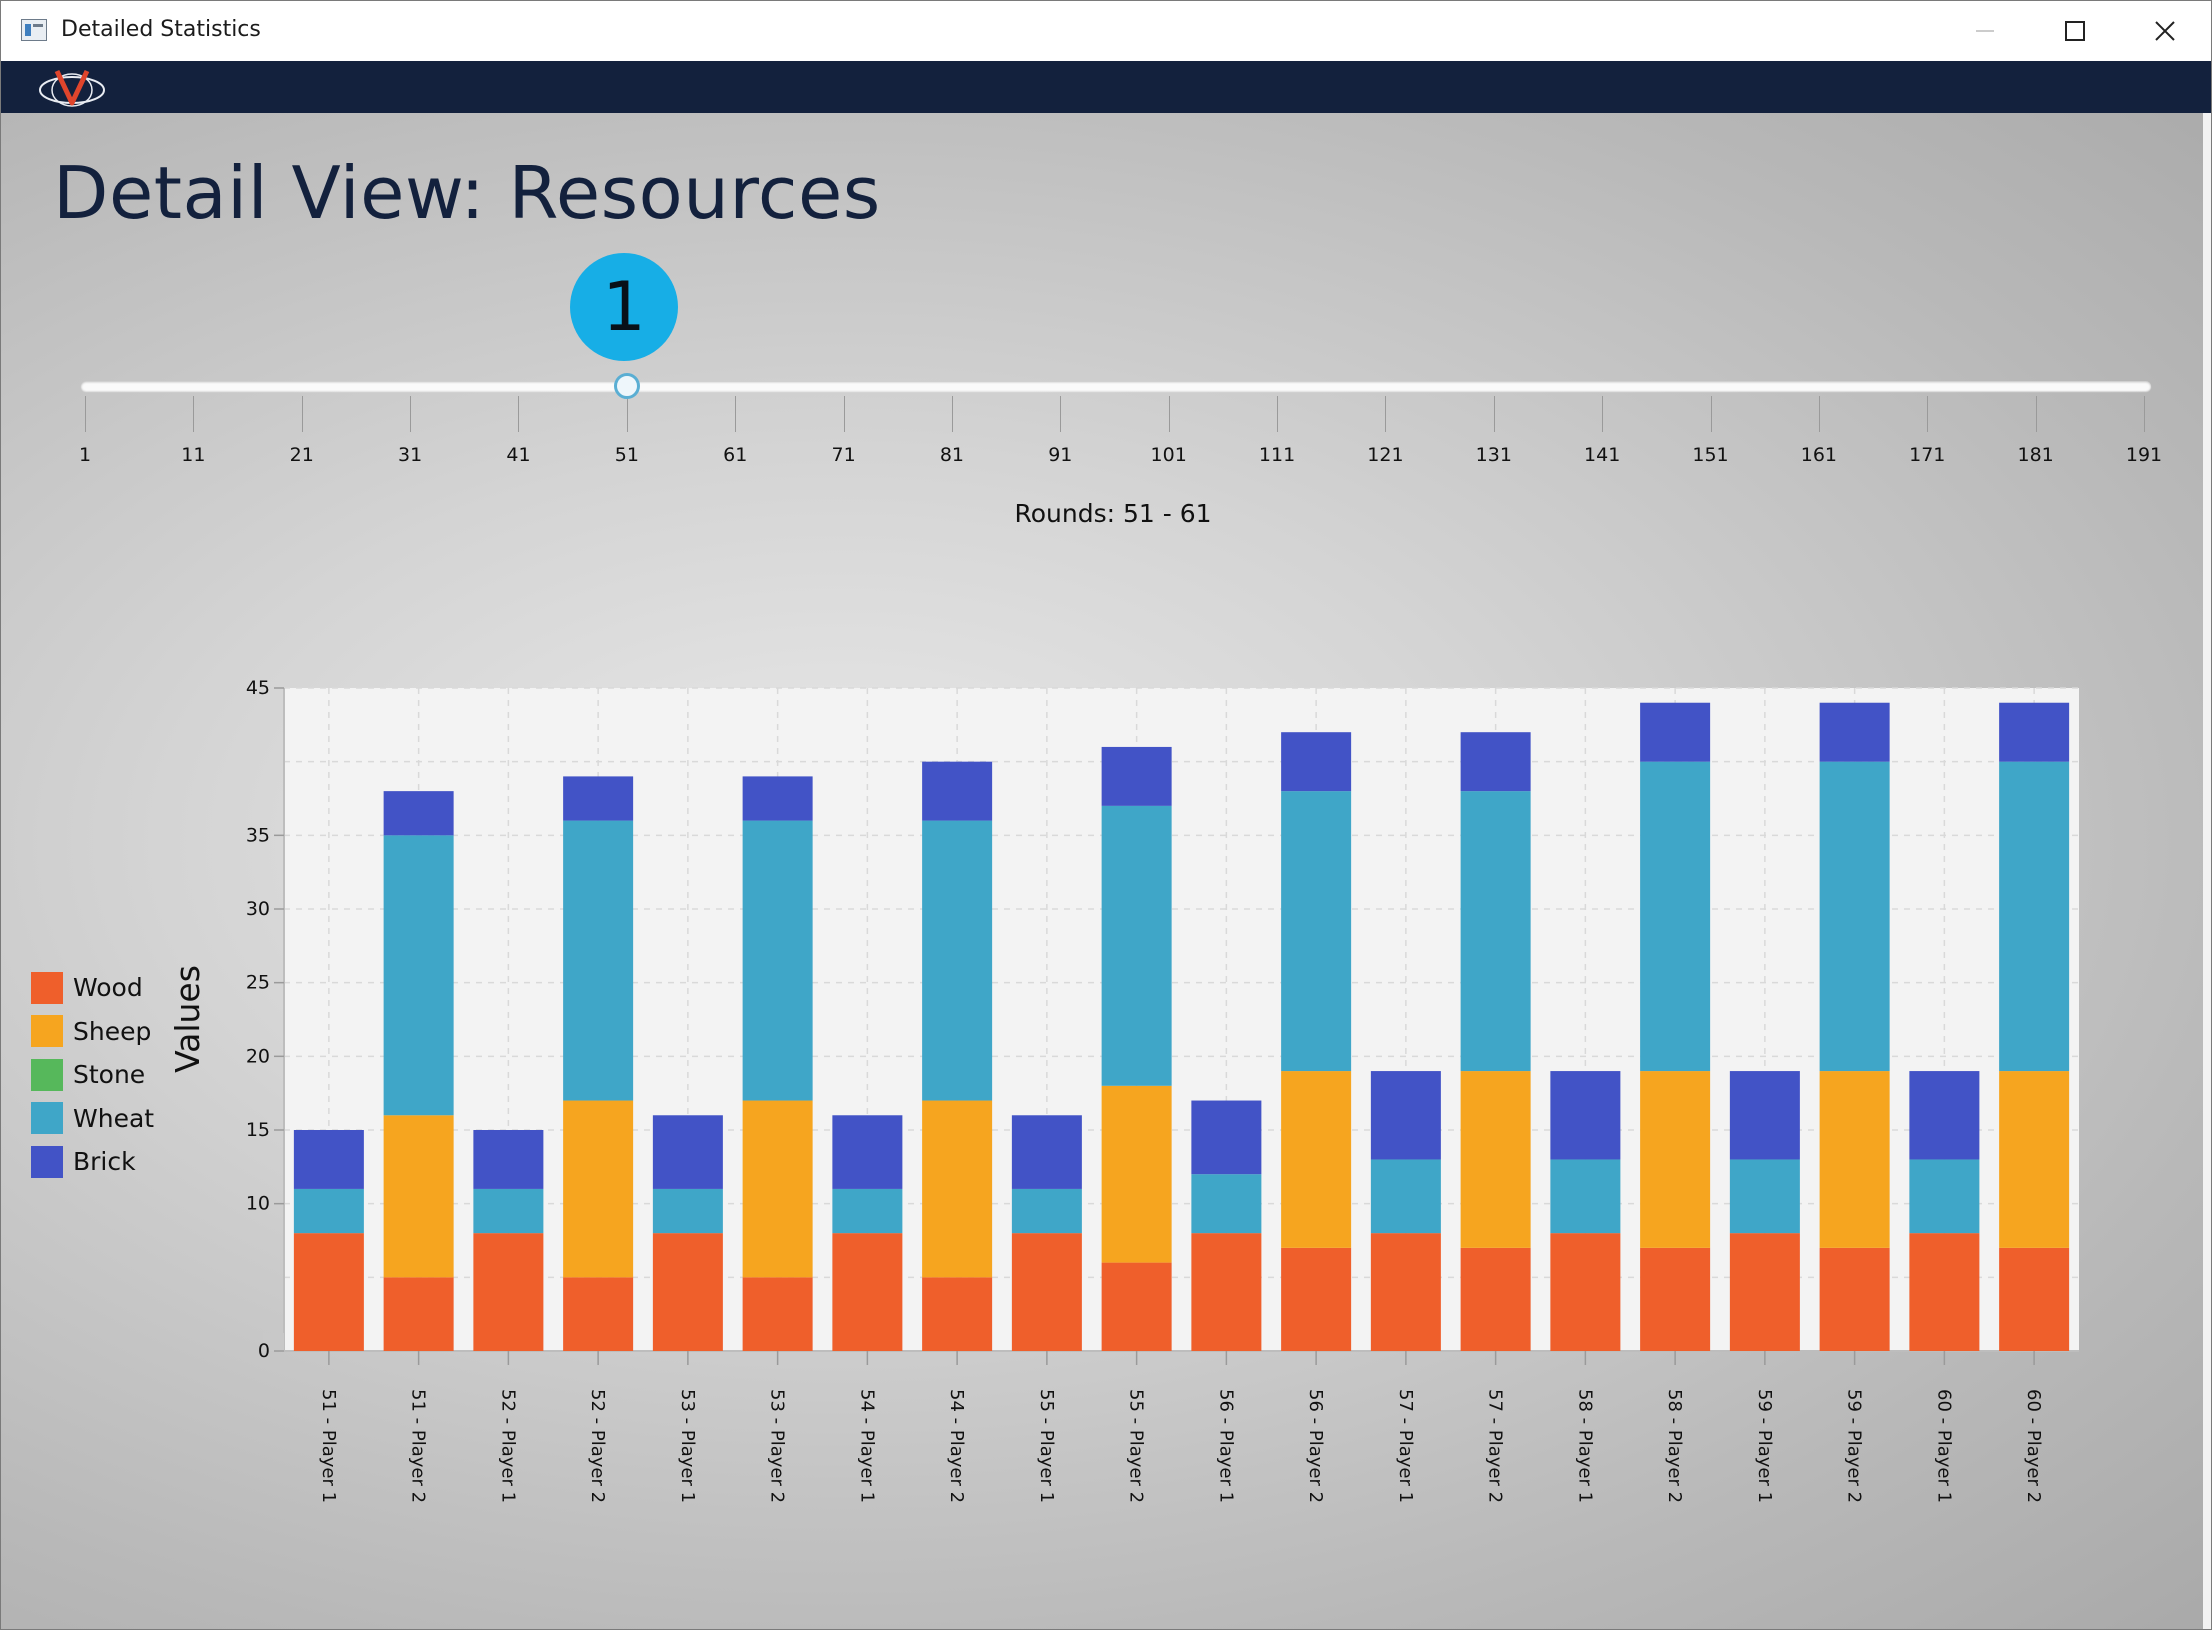 The image size is (2212, 1630). I want to click on legend-swatch, so click(47, 987).